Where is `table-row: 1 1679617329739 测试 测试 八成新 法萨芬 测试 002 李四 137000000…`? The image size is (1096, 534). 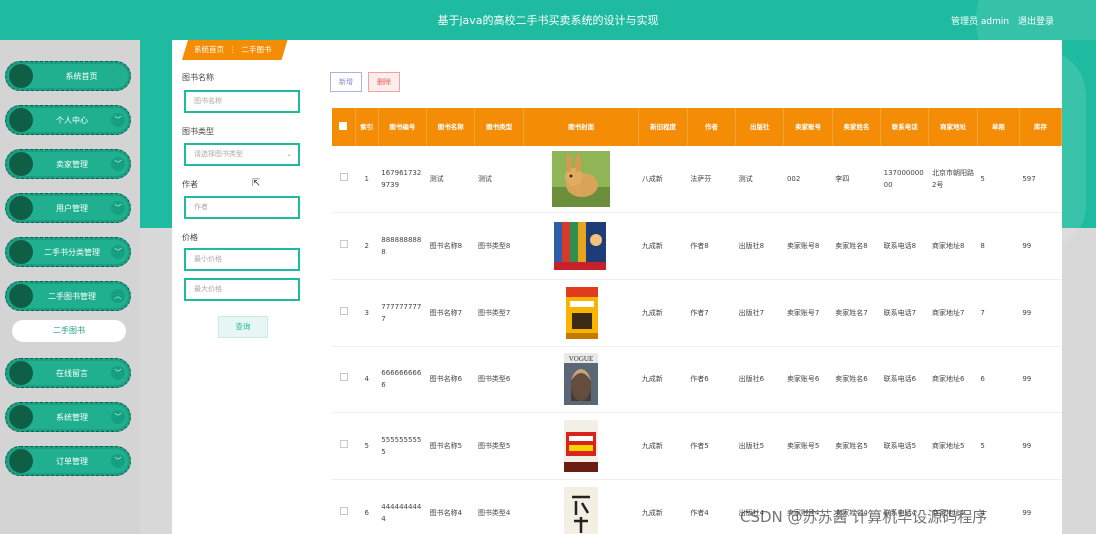
table-row: 1 1679617329739 测试 测试 八成新 法萨芬 测试 002 李四 137000000… is located at coordinates (697, 179).